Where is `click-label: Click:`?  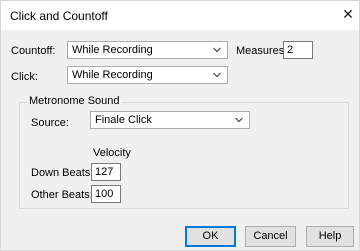
click-label: Click: is located at coordinates (24, 77).